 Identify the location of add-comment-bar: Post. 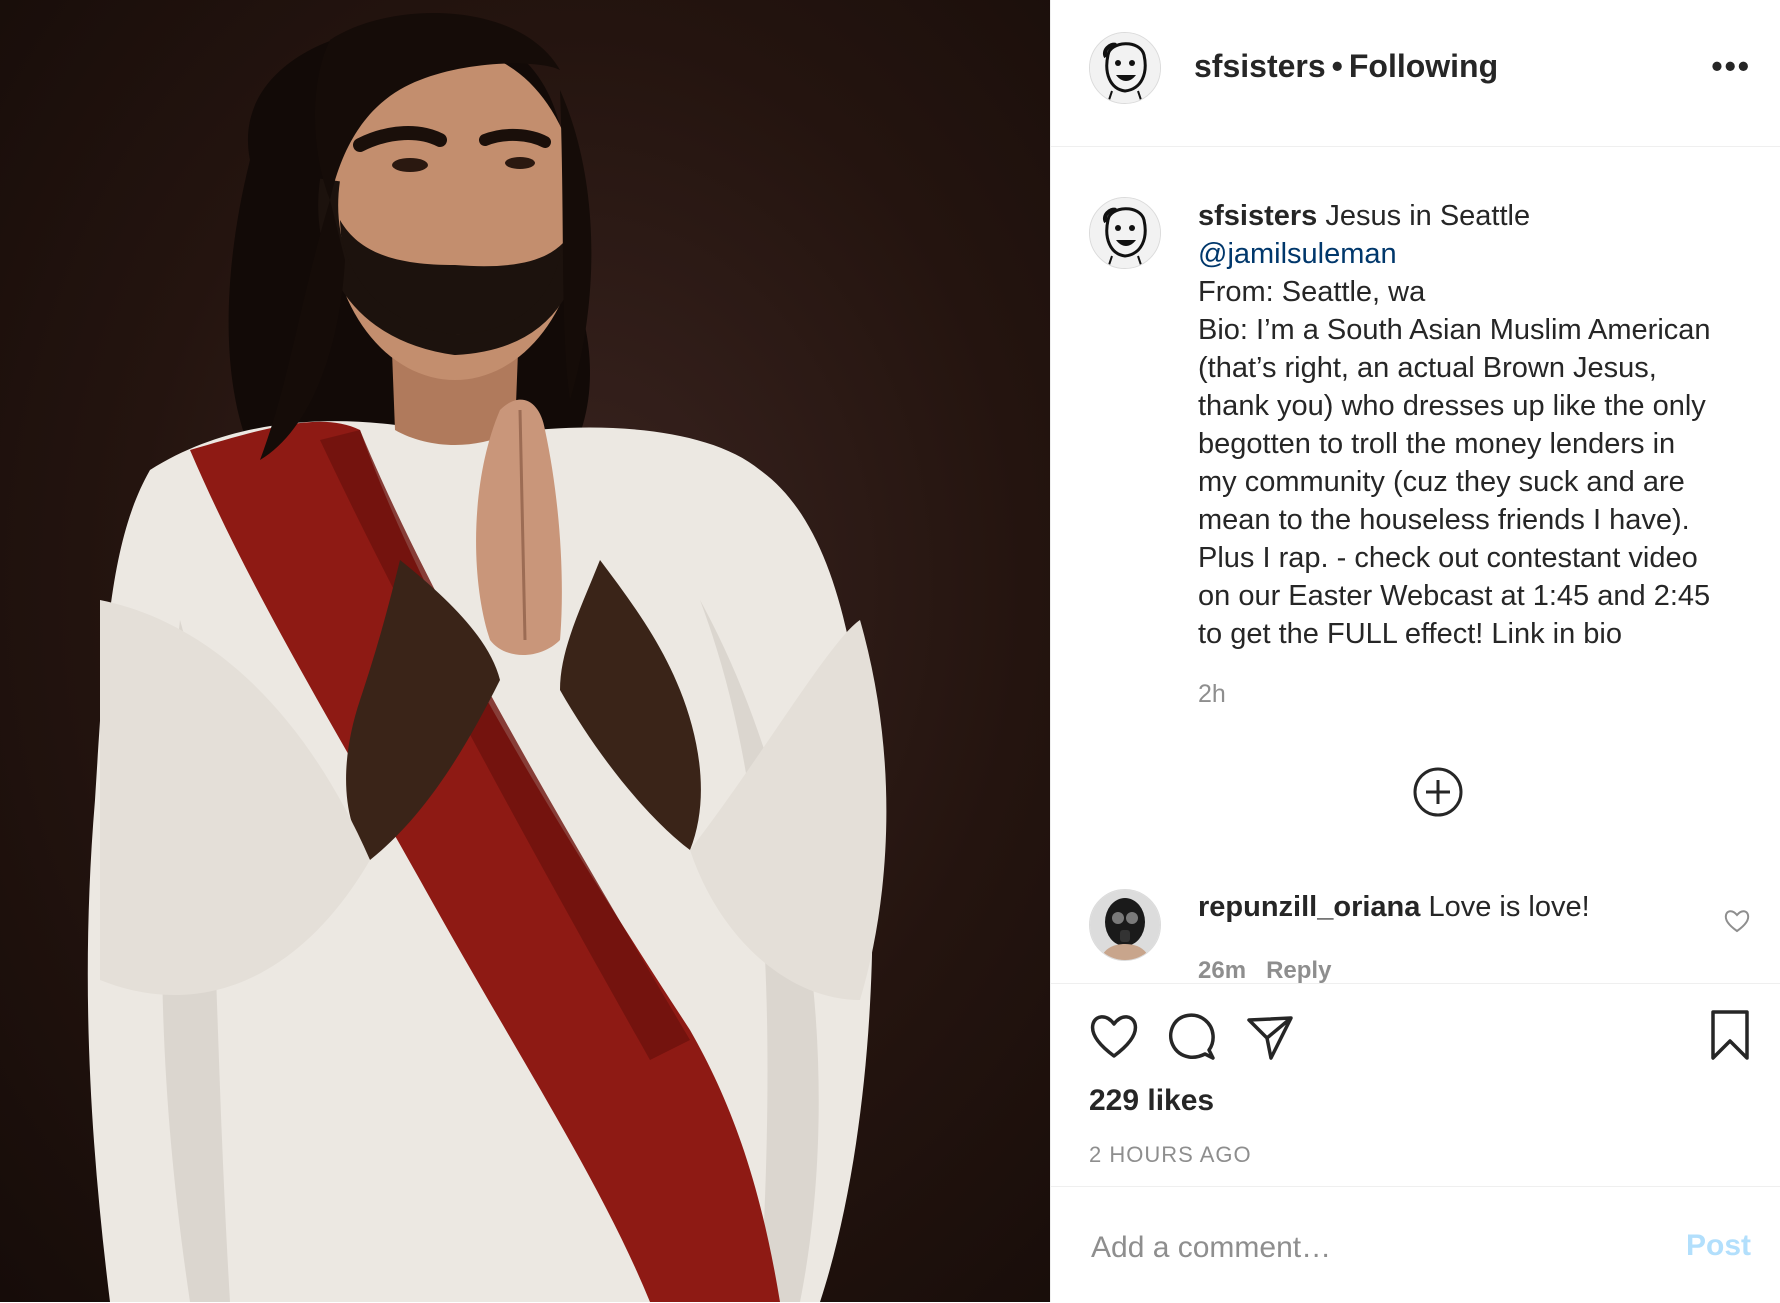
(1415, 1244).